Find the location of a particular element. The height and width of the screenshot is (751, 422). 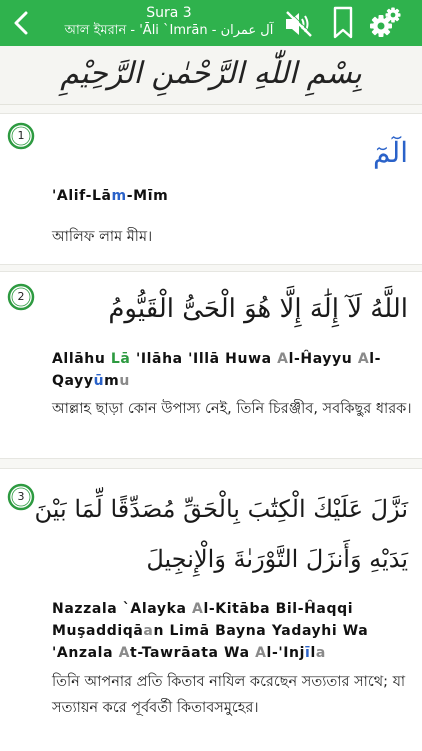

verse-number: 3 is located at coordinates (21, 496).